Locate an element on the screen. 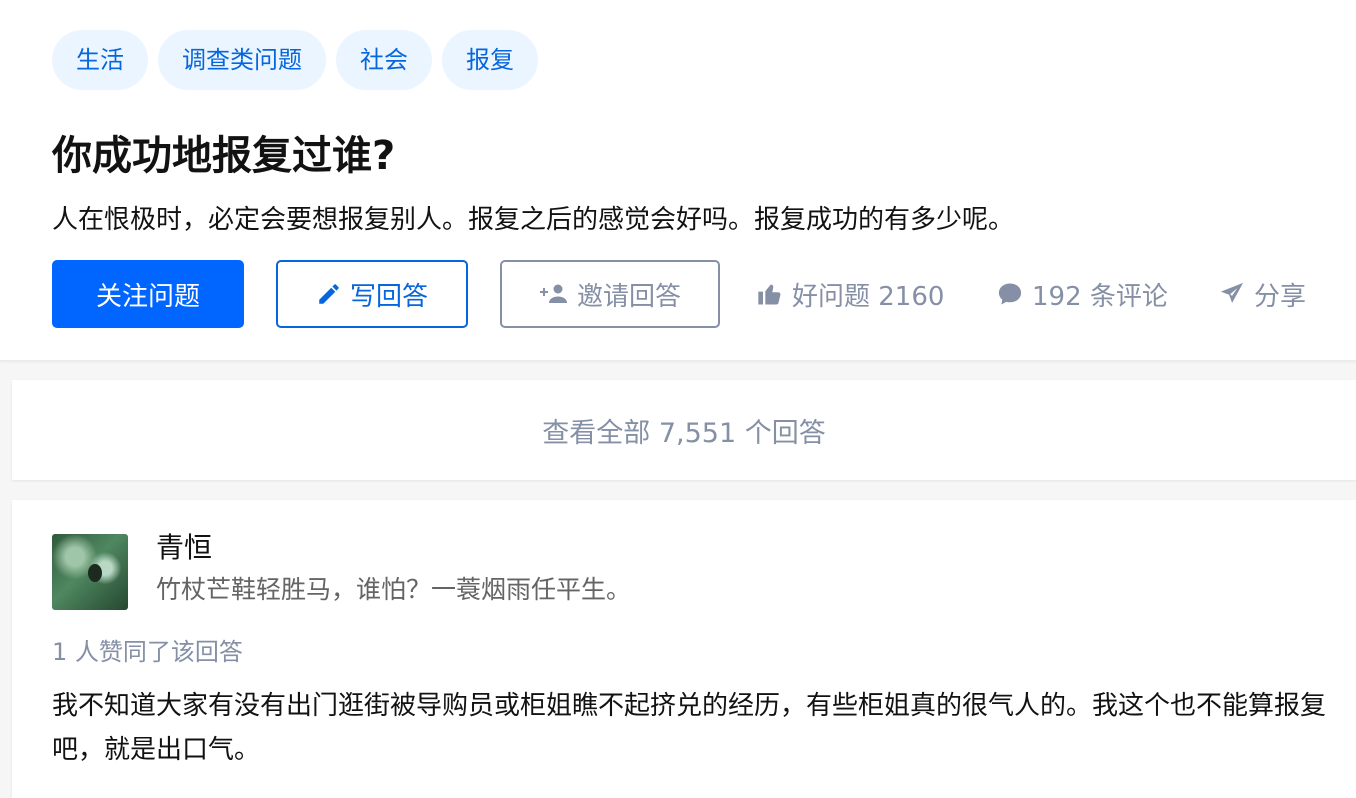  add-user-icon is located at coordinates (554, 294).